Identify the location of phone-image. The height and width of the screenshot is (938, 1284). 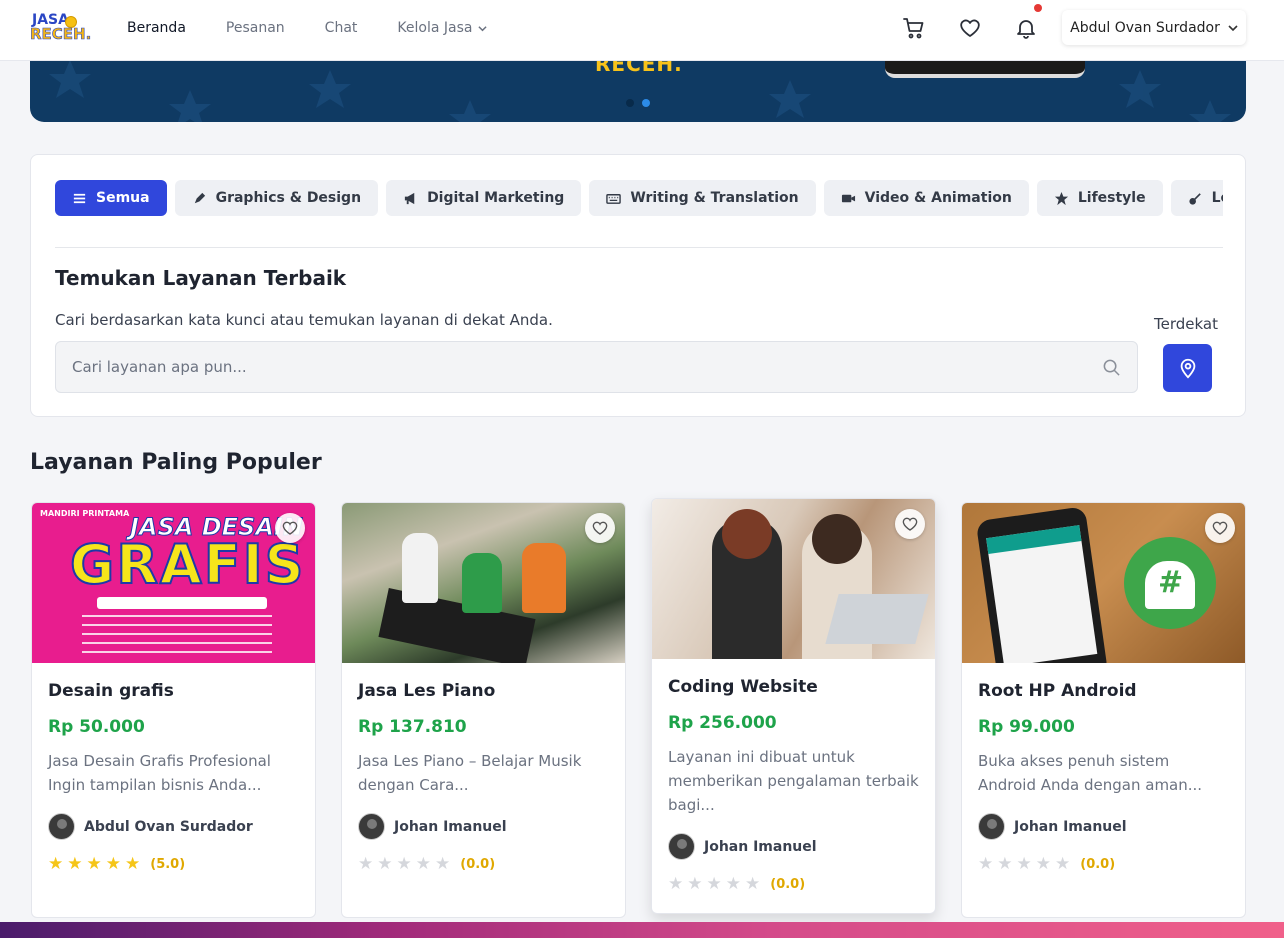
(1042, 584).